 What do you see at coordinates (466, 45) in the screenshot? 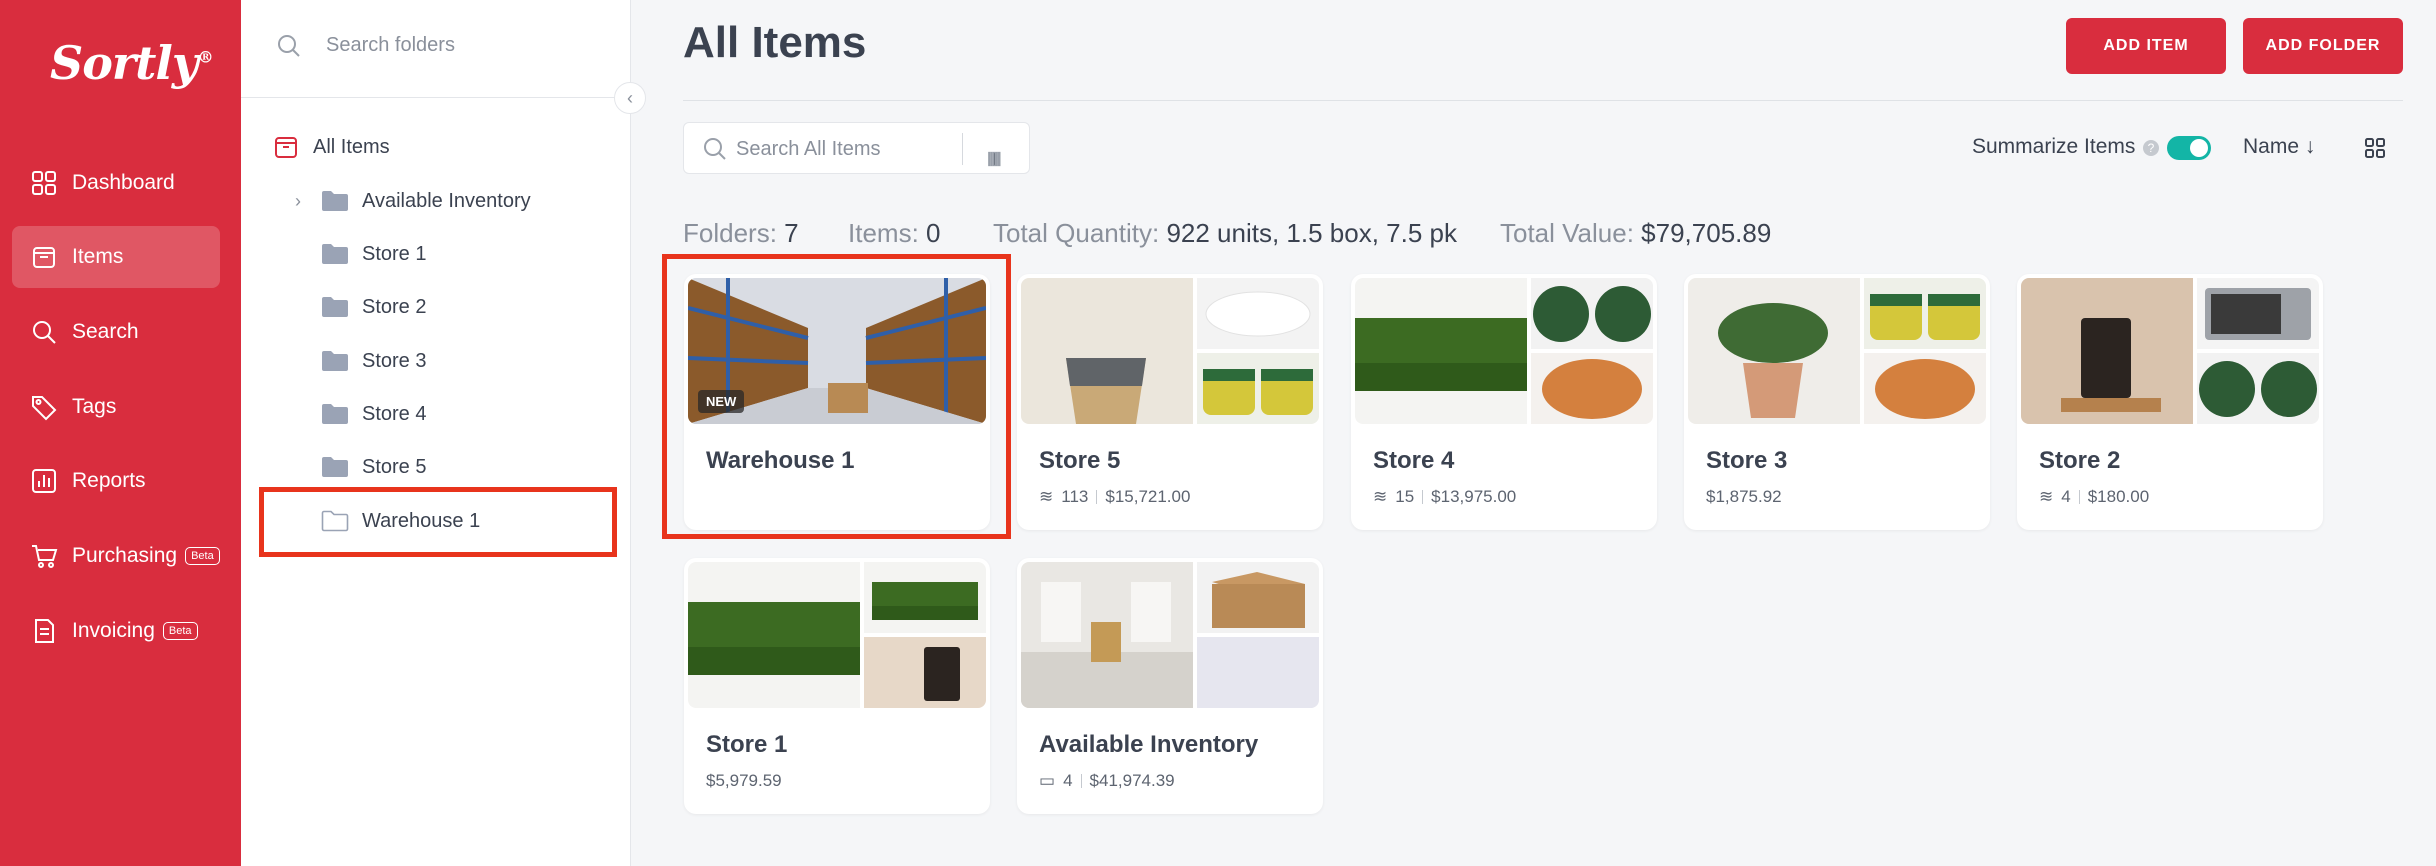
I see `folder-search-input` at bounding box center [466, 45].